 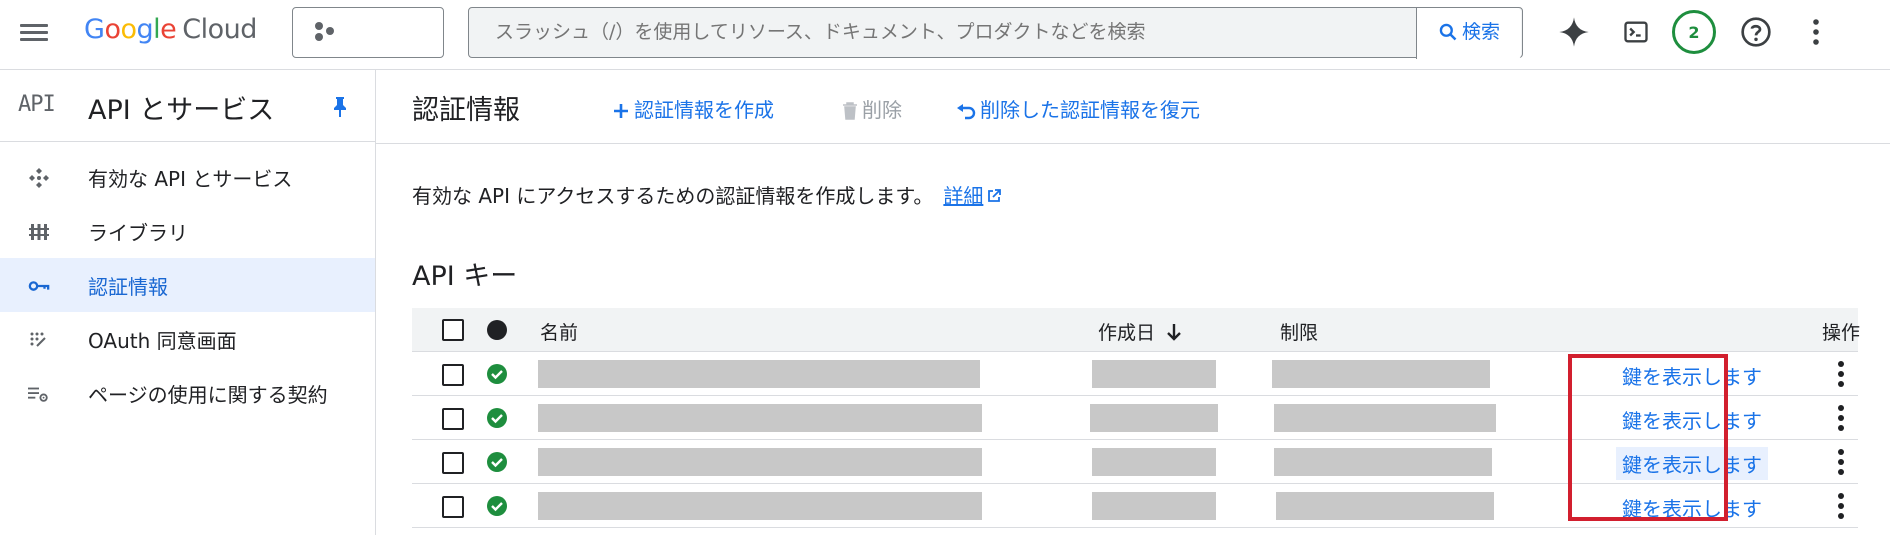 I want to click on arrow-down-icon, so click(x=1174, y=332).